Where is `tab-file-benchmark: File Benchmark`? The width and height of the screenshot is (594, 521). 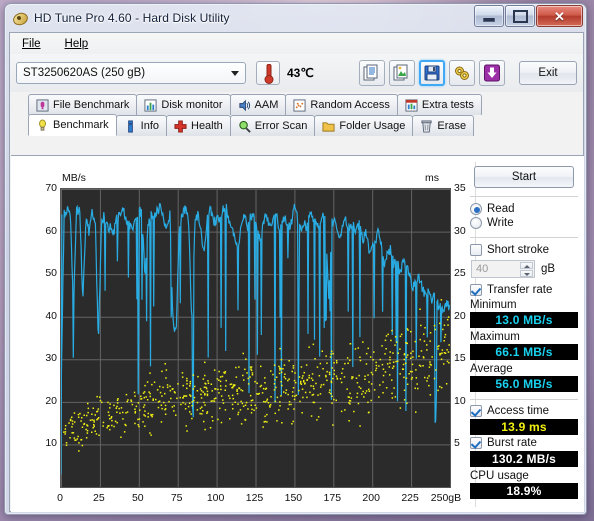 tab-file-benchmark: File Benchmark is located at coordinates (83, 104).